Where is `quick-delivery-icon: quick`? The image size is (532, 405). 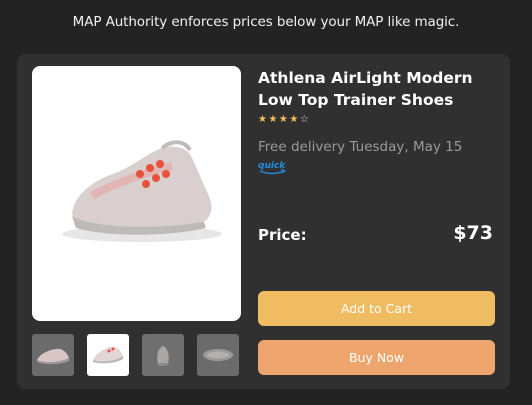
quick-delivery-icon: quick is located at coordinates (272, 168).